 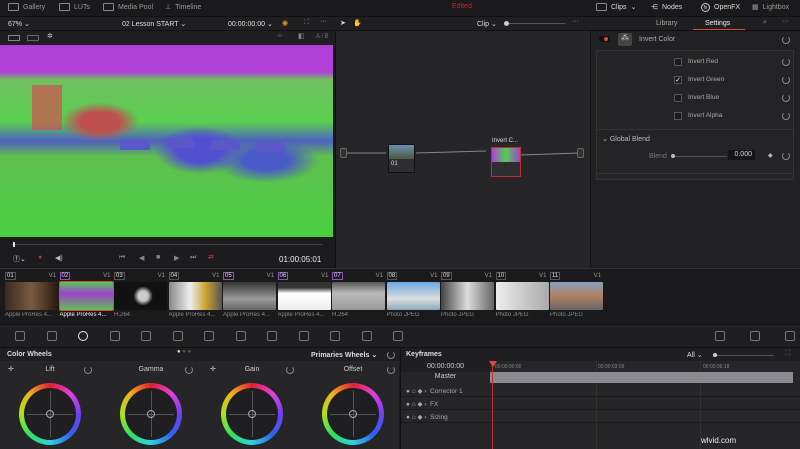 What do you see at coordinates (673, 156) in the screenshot?
I see `blend-slider-handle` at bounding box center [673, 156].